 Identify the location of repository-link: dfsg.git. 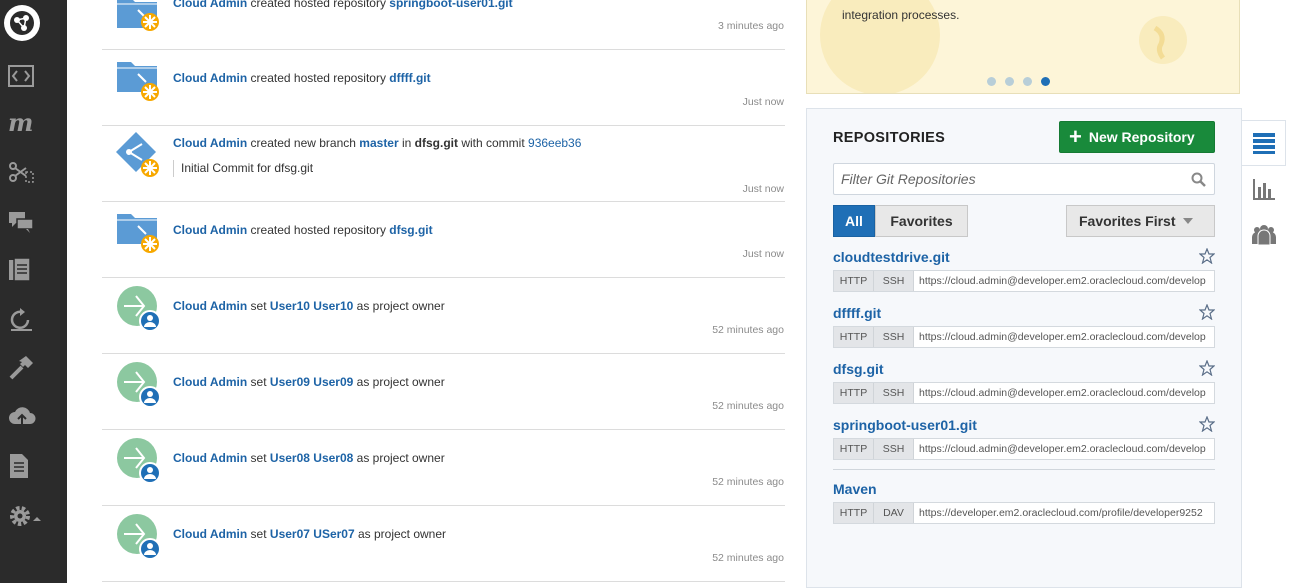
(410, 230).